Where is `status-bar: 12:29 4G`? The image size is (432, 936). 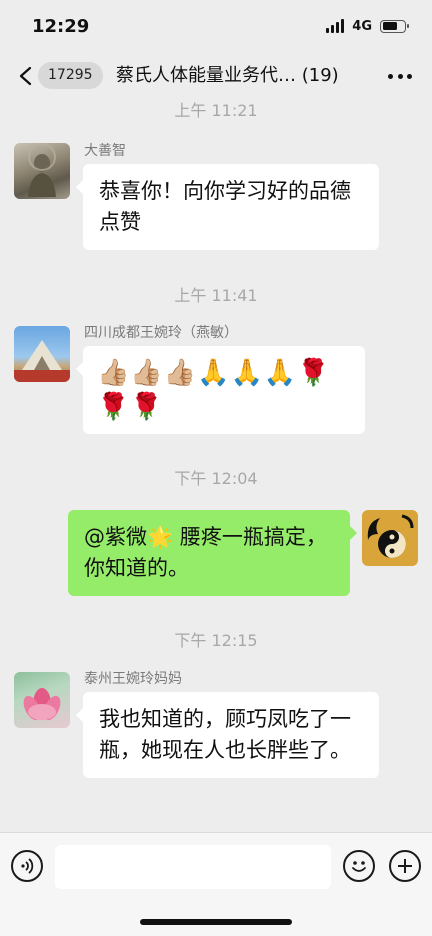 status-bar: 12:29 4G is located at coordinates (216, 26).